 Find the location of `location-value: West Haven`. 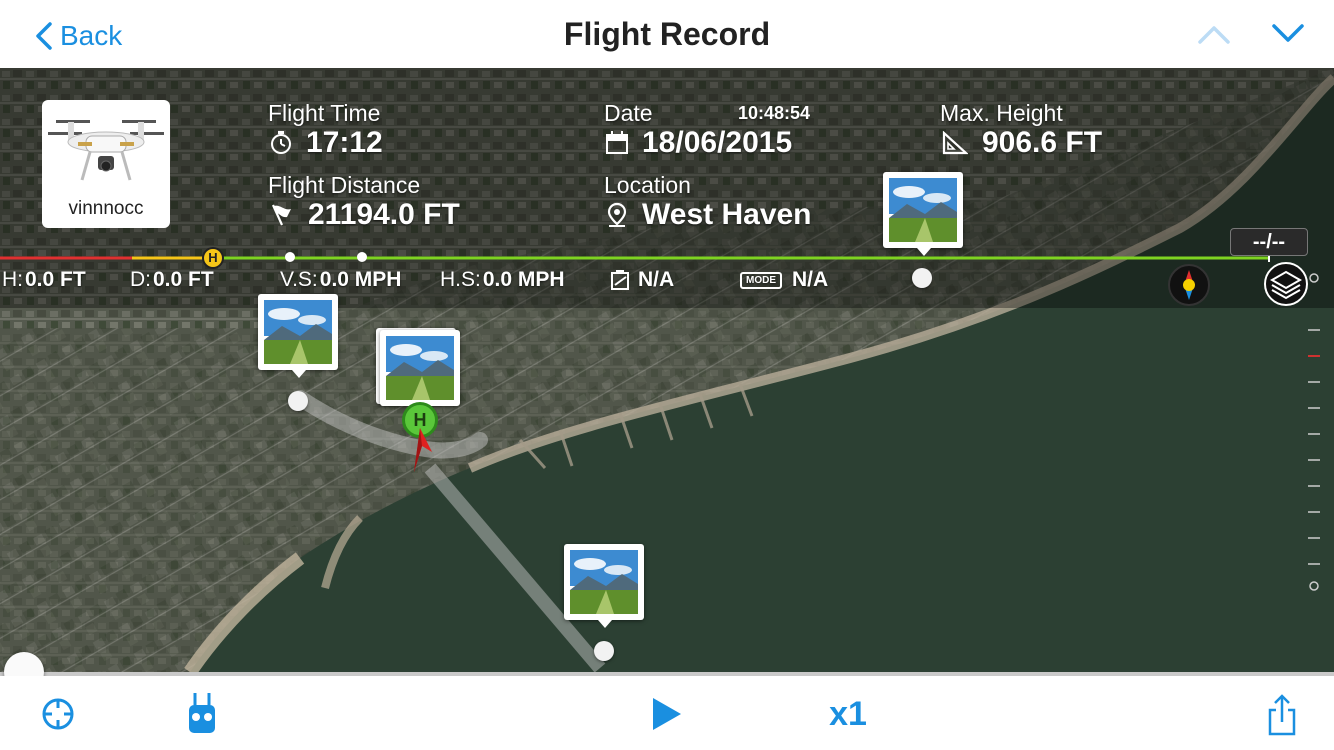

location-value: West Haven is located at coordinates (709, 215).